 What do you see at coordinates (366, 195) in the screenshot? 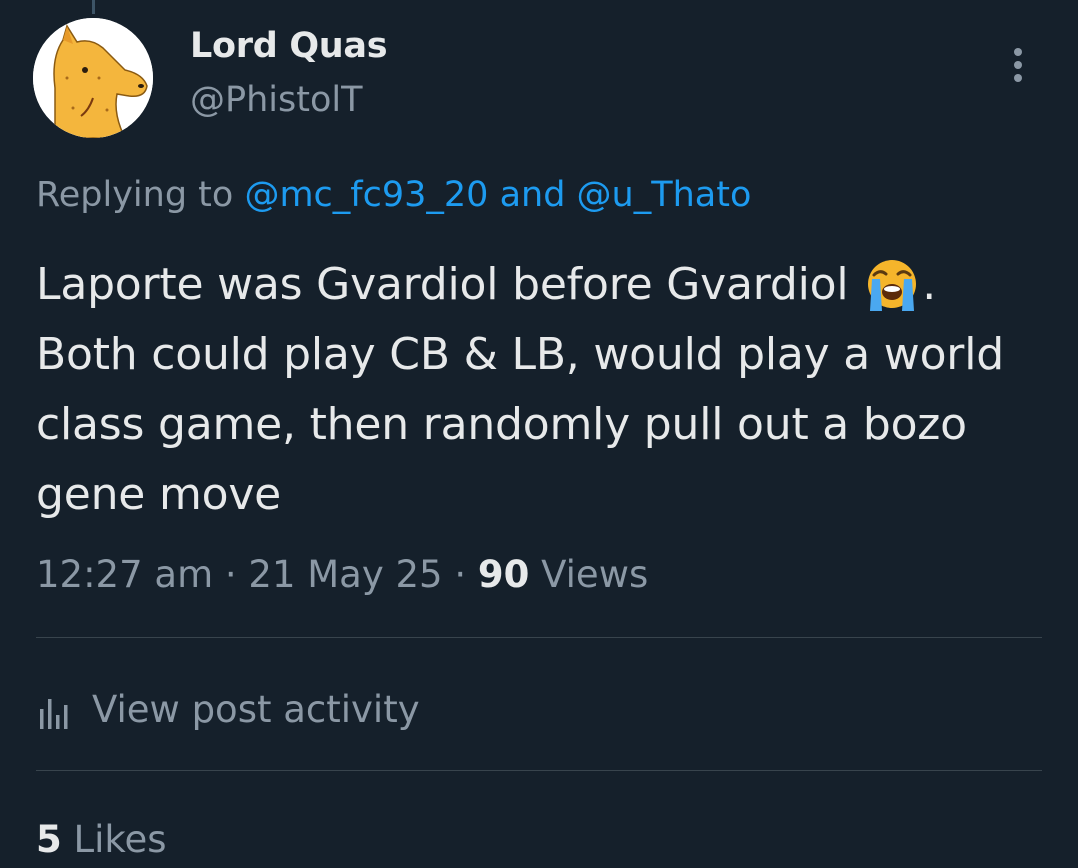
I see `mention-link-1: @mc_fc93_20` at bounding box center [366, 195].